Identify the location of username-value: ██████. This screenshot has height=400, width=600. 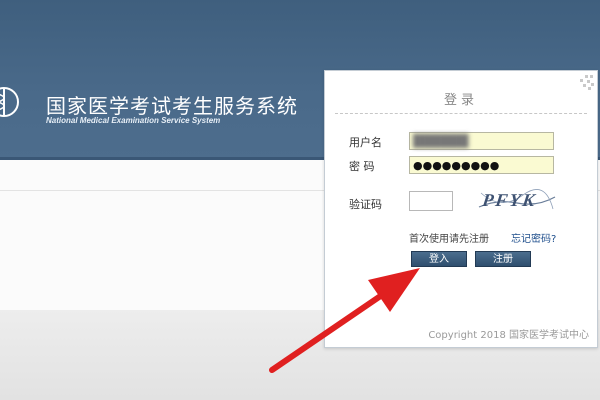
(441, 141).